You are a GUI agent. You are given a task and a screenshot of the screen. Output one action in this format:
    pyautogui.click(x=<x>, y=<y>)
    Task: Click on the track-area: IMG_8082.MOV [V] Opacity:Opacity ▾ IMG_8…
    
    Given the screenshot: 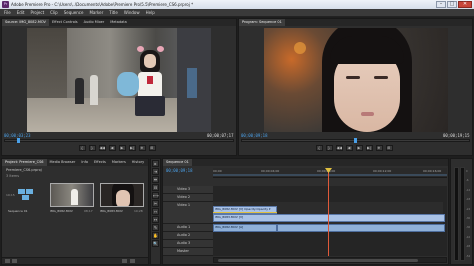 What is the action you would take?
    pyautogui.click(x=330, y=221)
    